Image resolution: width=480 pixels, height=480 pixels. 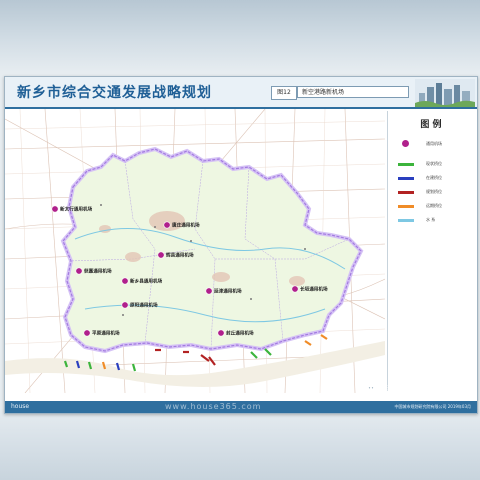 I want to click on figure-title: 新空港路新机场, so click(x=353, y=92).